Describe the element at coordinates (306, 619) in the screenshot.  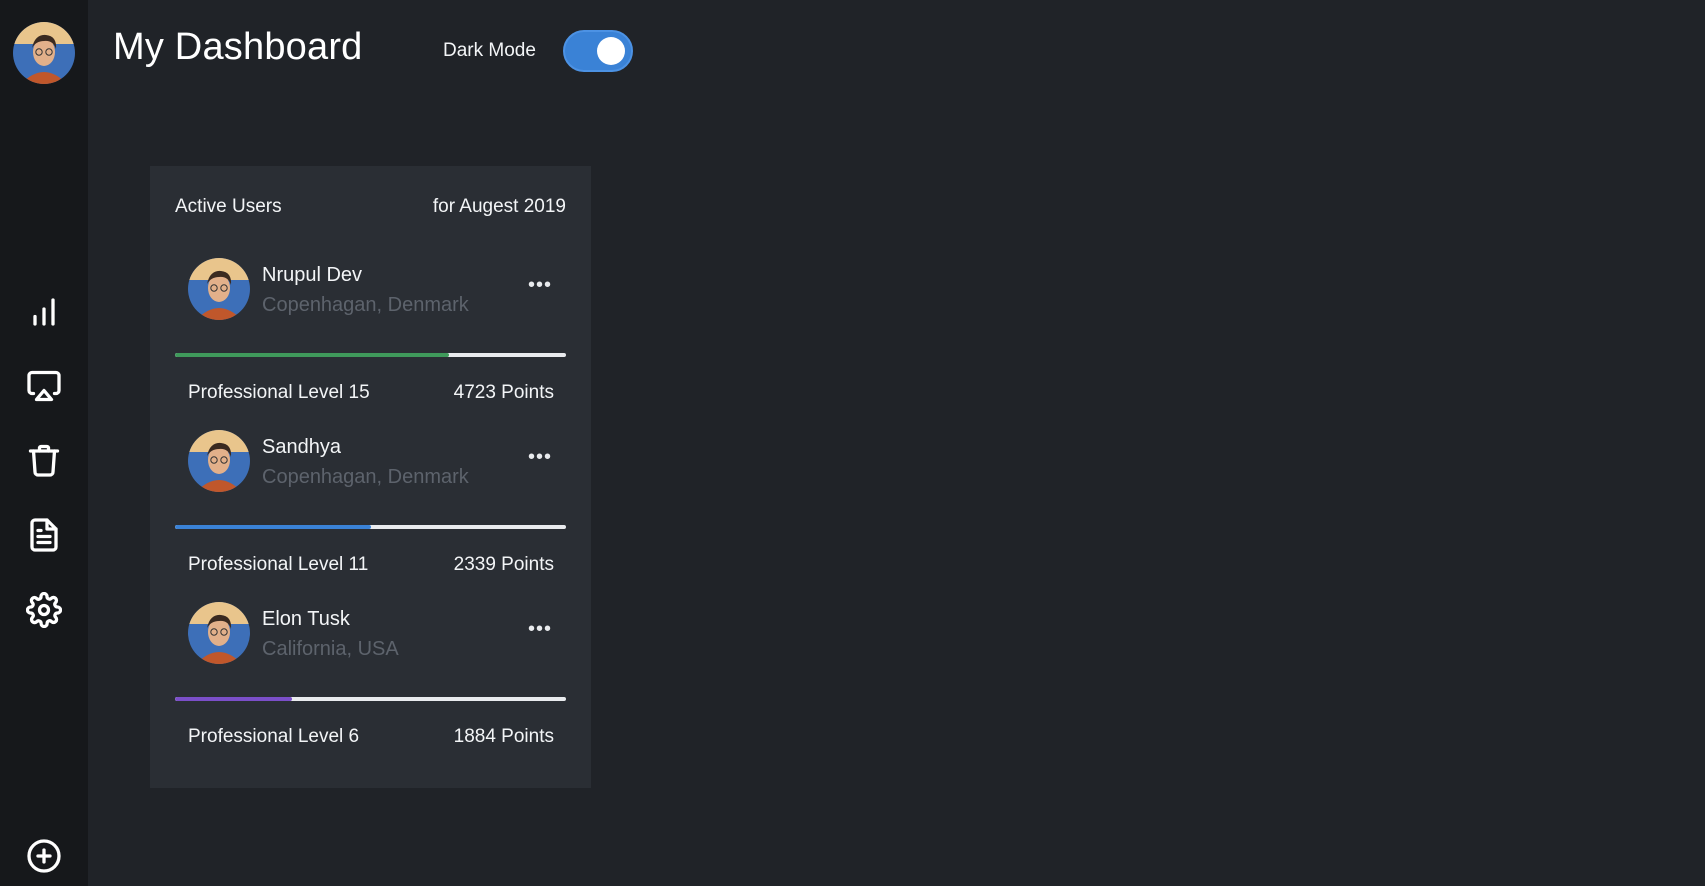
I see `user-name: Elon Tusk` at that location.